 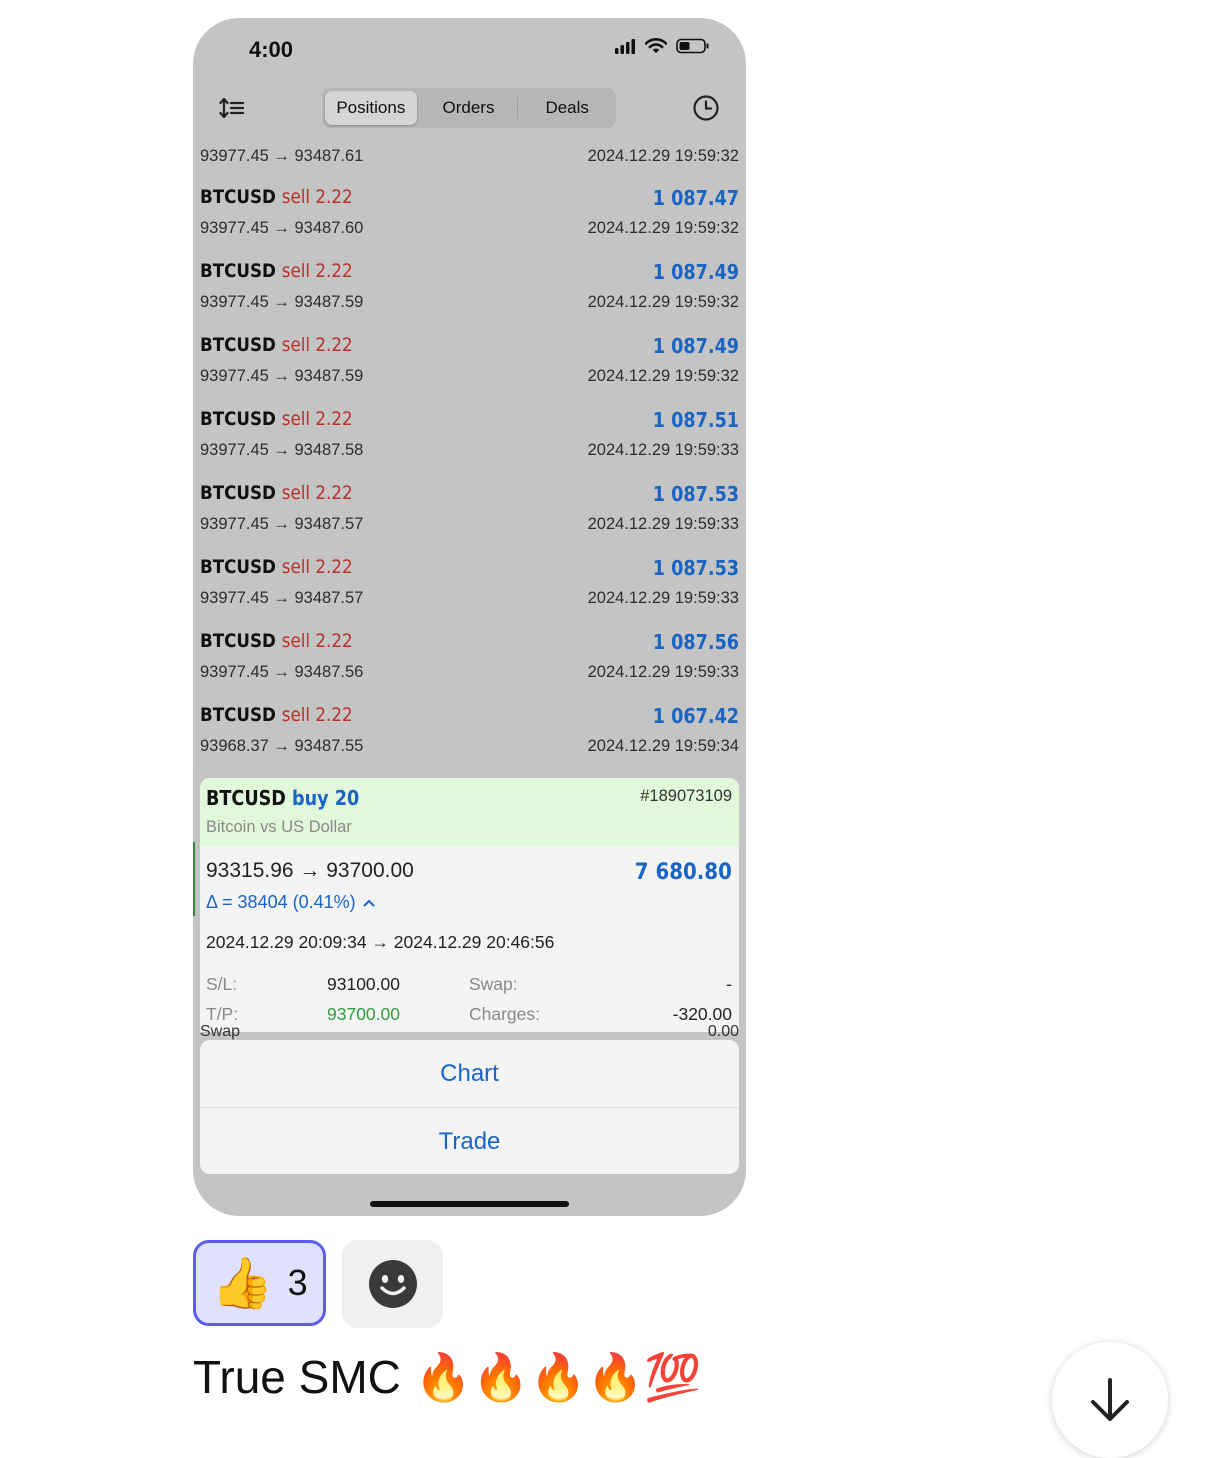 I want to click on add-reaction-button, so click(x=392, y=1284).